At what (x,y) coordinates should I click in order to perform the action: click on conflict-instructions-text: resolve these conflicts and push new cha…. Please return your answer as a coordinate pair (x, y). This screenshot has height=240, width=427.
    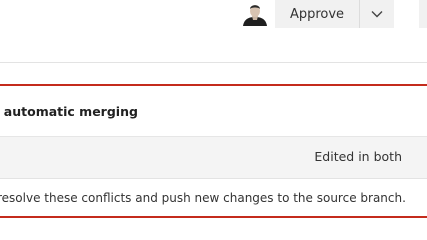
    Looking at the image, I should click on (203, 197).